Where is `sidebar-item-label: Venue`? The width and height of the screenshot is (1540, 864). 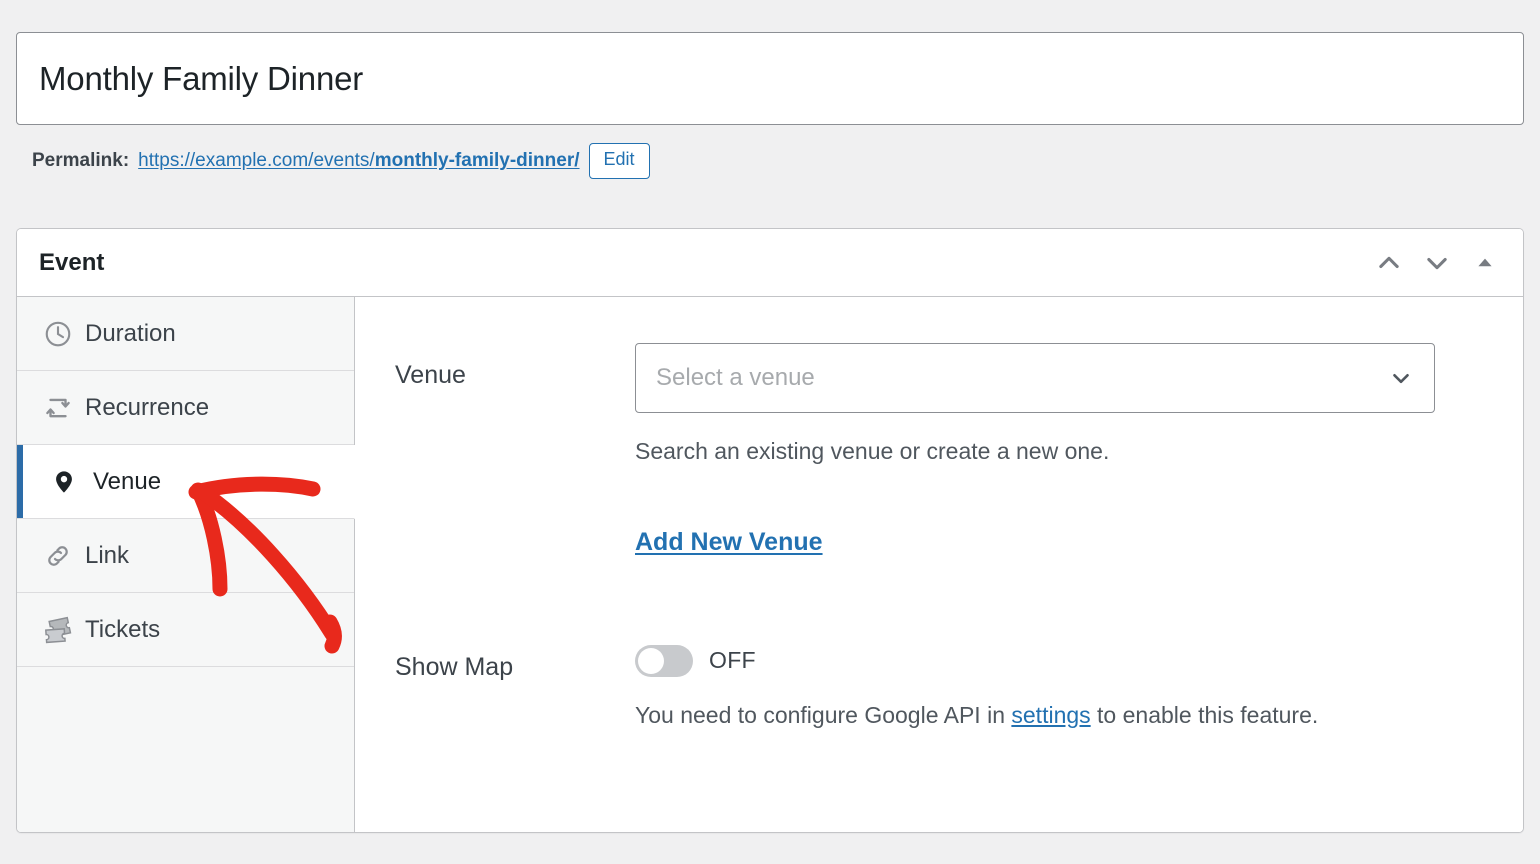
sidebar-item-label: Venue is located at coordinates (127, 481).